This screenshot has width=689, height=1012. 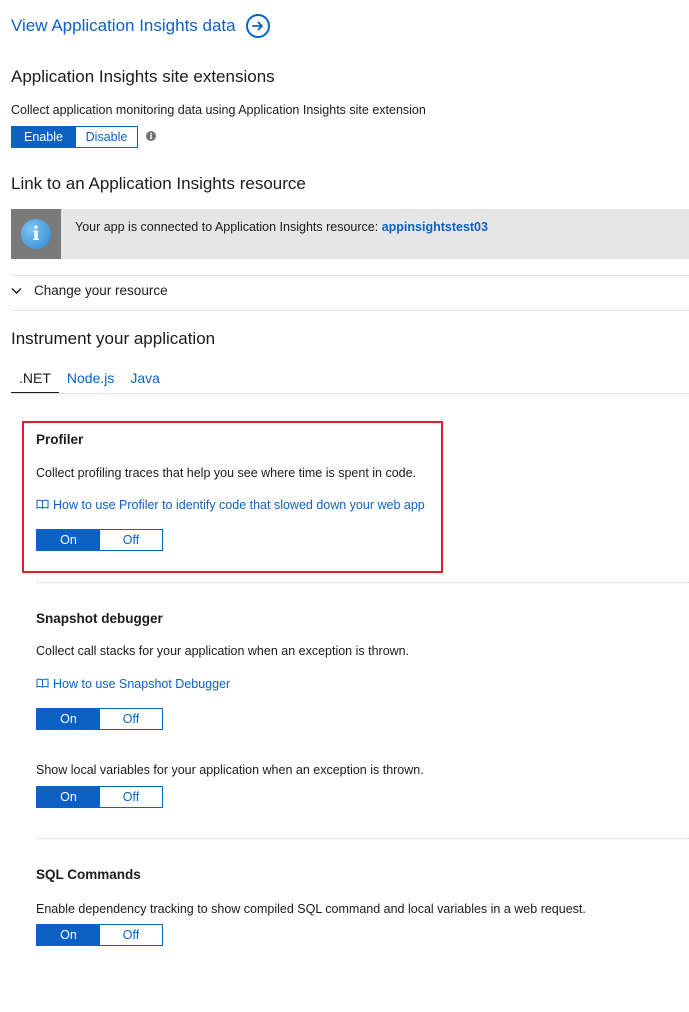 I want to click on snapshot-title: Snapshot debugger, so click(x=99, y=618).